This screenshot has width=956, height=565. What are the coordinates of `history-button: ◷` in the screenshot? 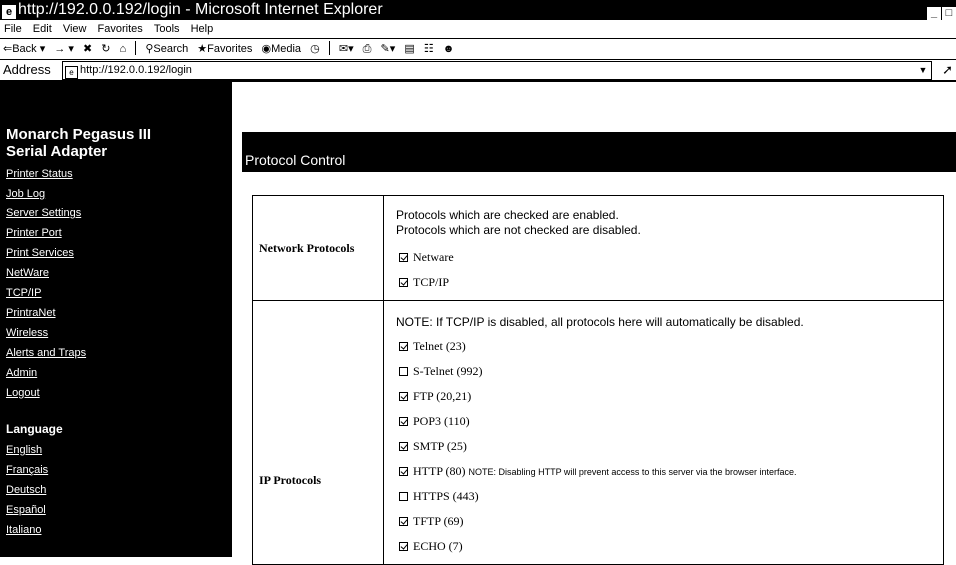 It's located at (315, 49).